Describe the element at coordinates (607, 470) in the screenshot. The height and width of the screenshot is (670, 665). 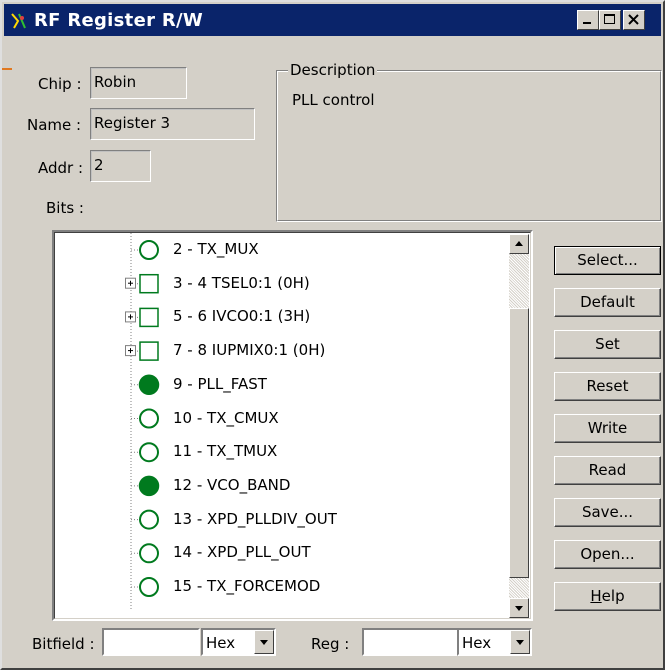
I see `read-button: Read` at that location.